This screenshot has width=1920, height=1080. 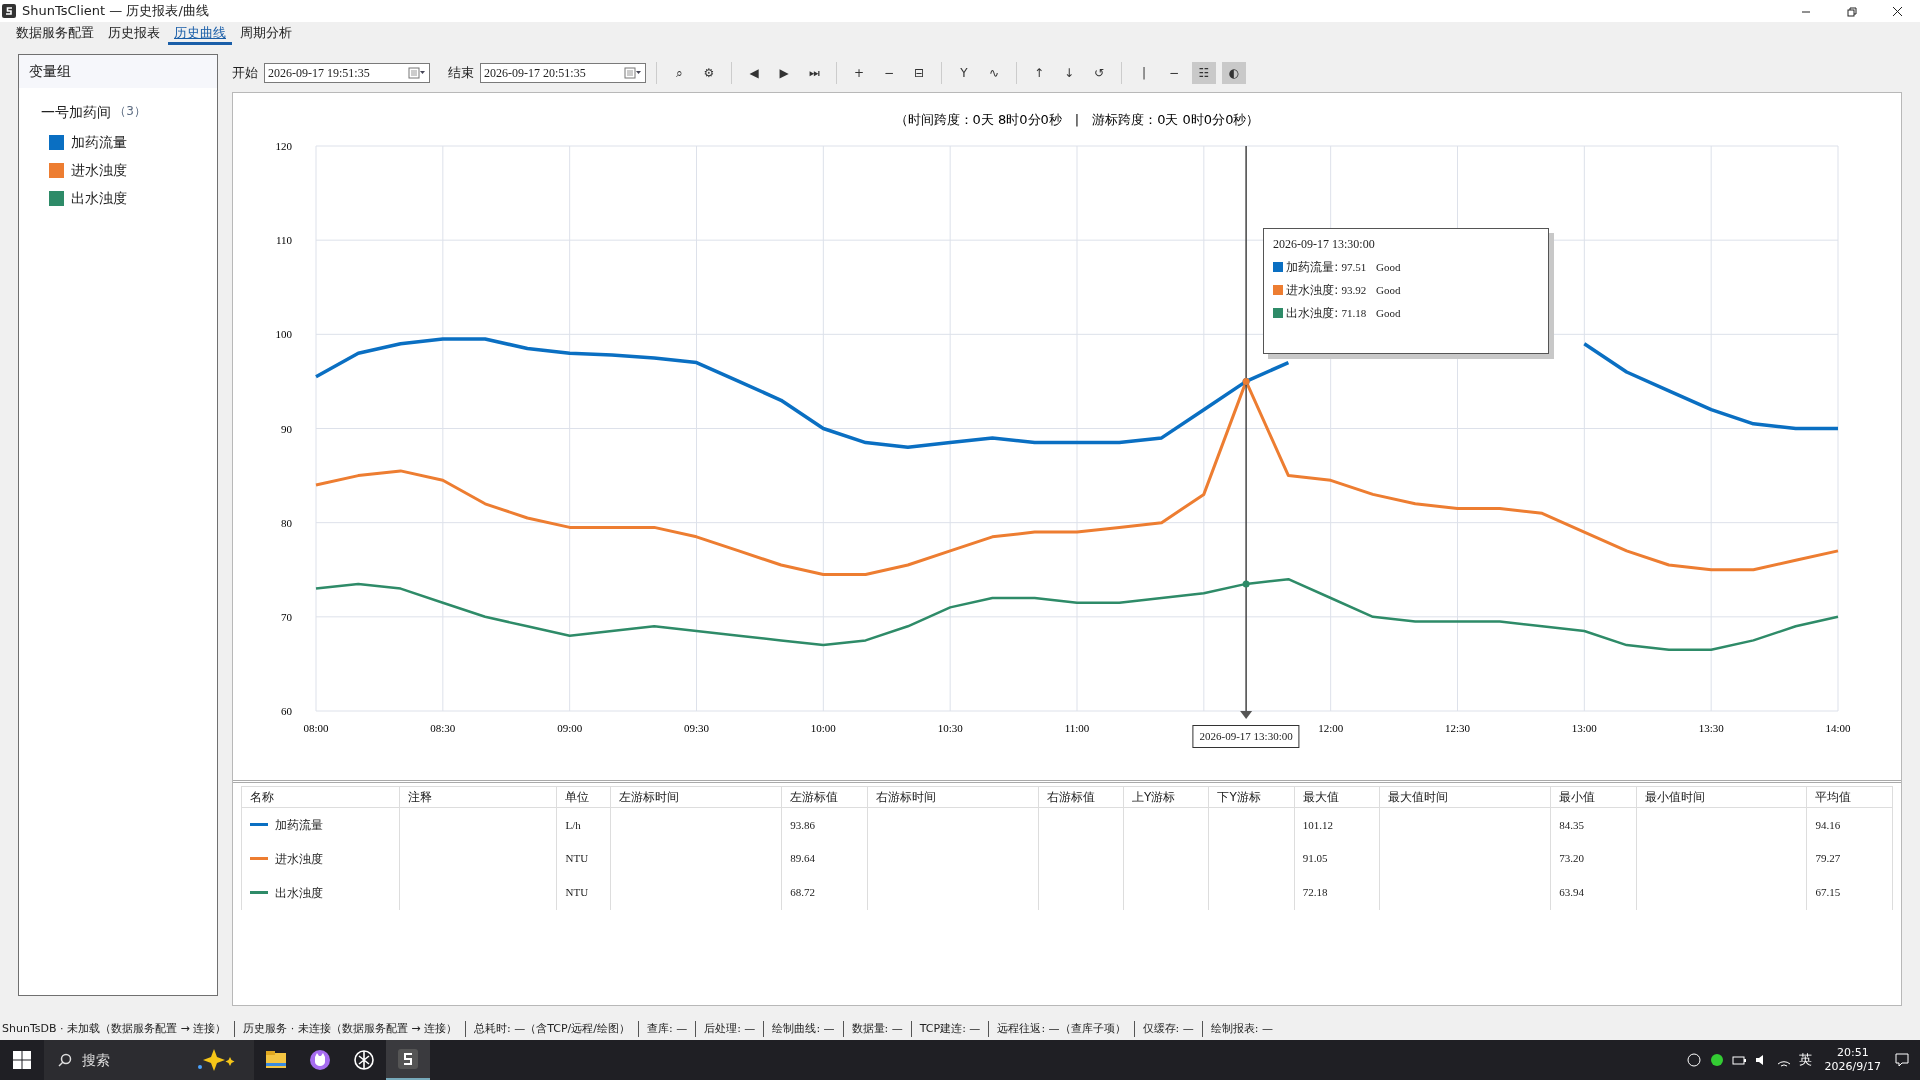 I want to click on table-cell: 93.86, so click(x=802, y=824).